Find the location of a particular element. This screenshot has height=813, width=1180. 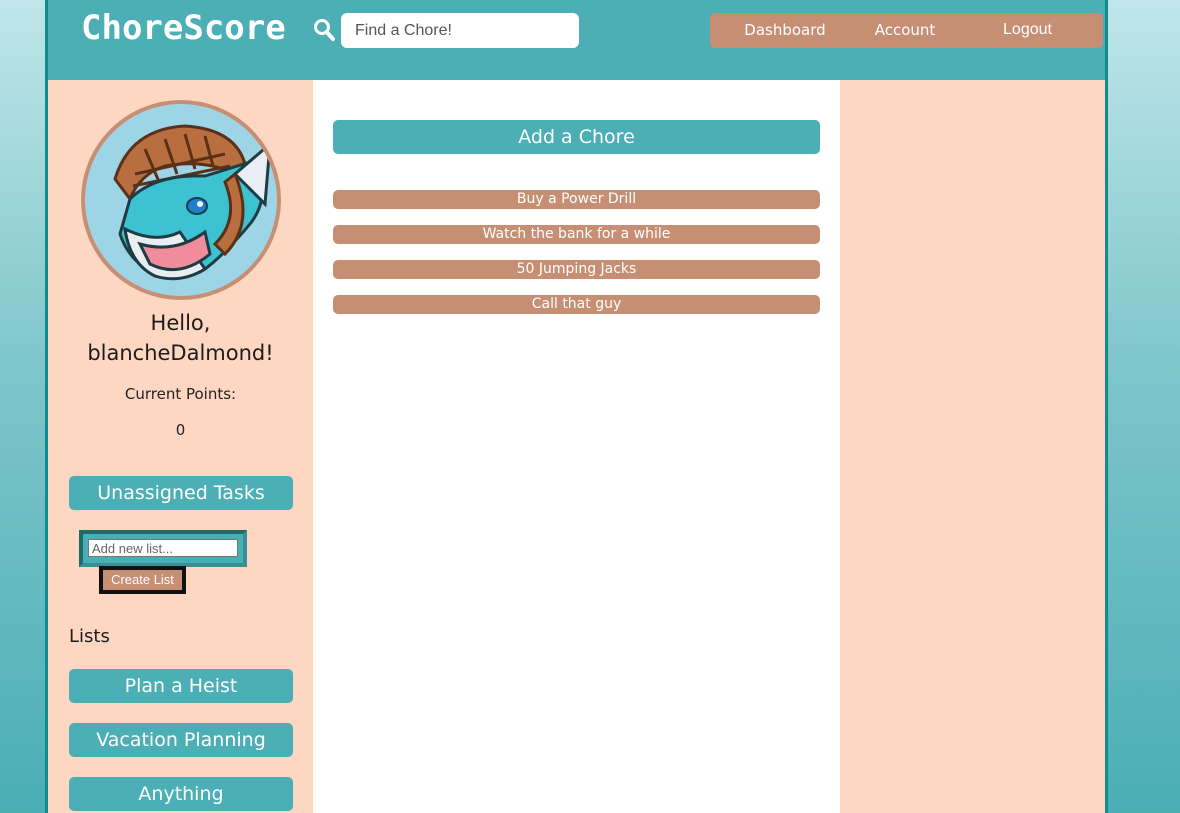

lists-heading: Lists is located at coordinates (89, 636).